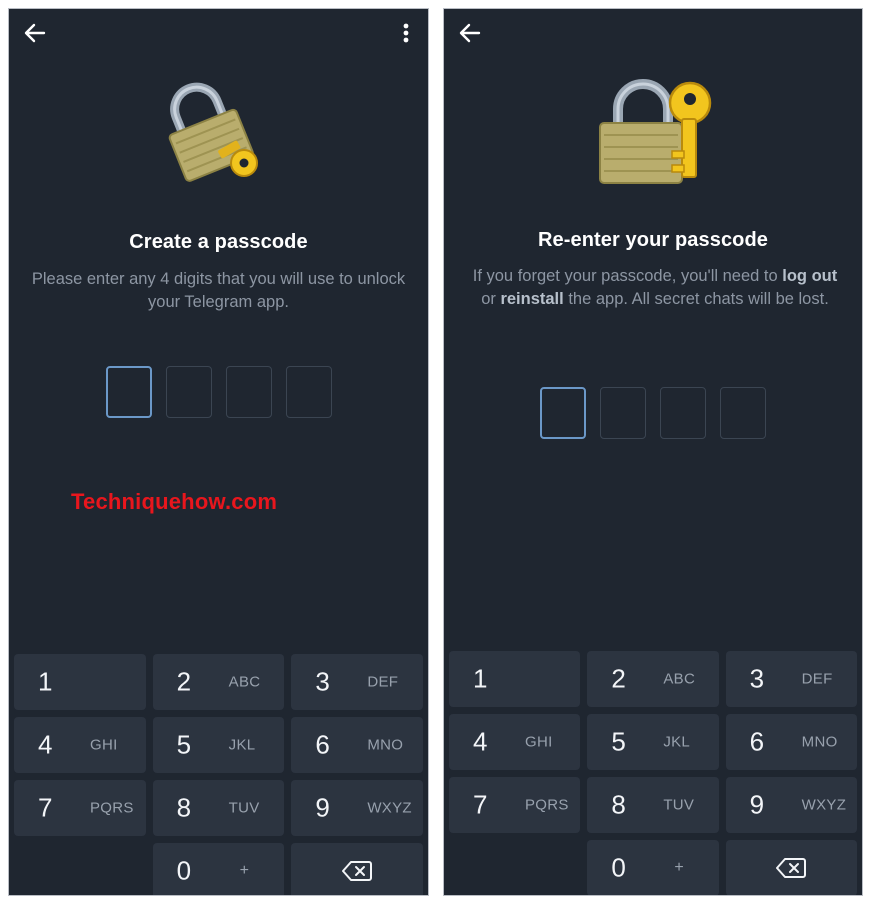 The height and width of the screenshot is (903, 871). What do you see at coordinates (532, 299) in the screenshot?
I see `description-bold-reinstall: reinstall` at bounding box center [532, 299].